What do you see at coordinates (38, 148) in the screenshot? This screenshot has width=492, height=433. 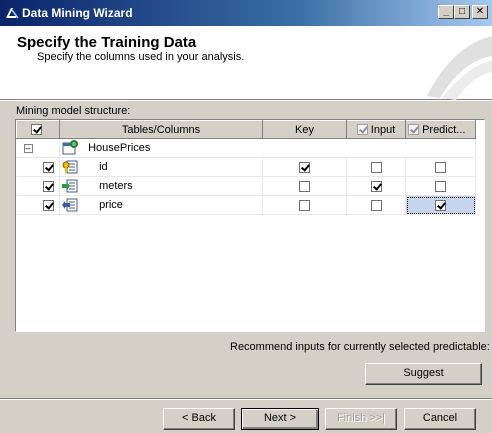 I see `collapse-cell: –` at bounding box center [38, 148].